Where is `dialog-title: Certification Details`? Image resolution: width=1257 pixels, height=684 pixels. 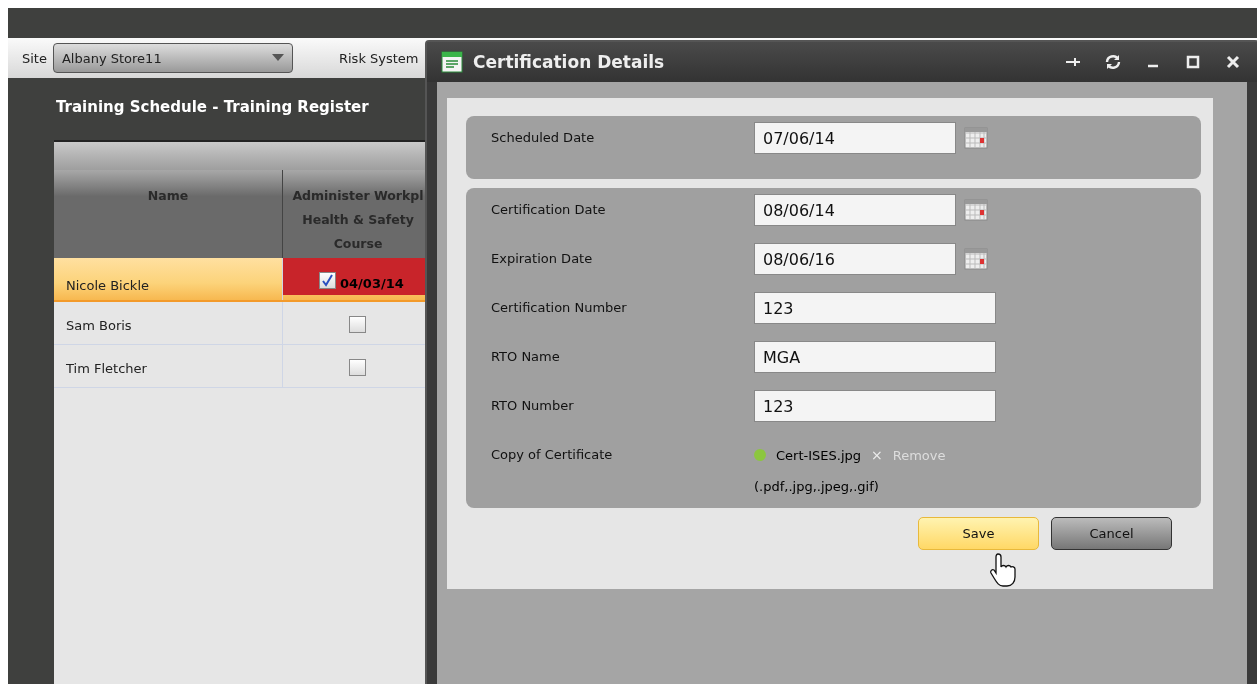 dialog-title: Certification Details is located at coordinates (569, 62).